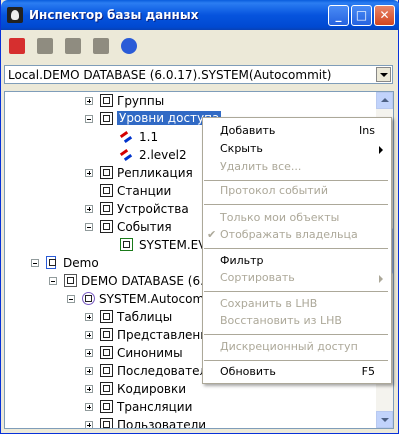 This screenshot has width=399, height=434. Describe the element at coordinates (296, 131) in the screenshot. I see `menu-item-add: Добавить Ins` at that location.